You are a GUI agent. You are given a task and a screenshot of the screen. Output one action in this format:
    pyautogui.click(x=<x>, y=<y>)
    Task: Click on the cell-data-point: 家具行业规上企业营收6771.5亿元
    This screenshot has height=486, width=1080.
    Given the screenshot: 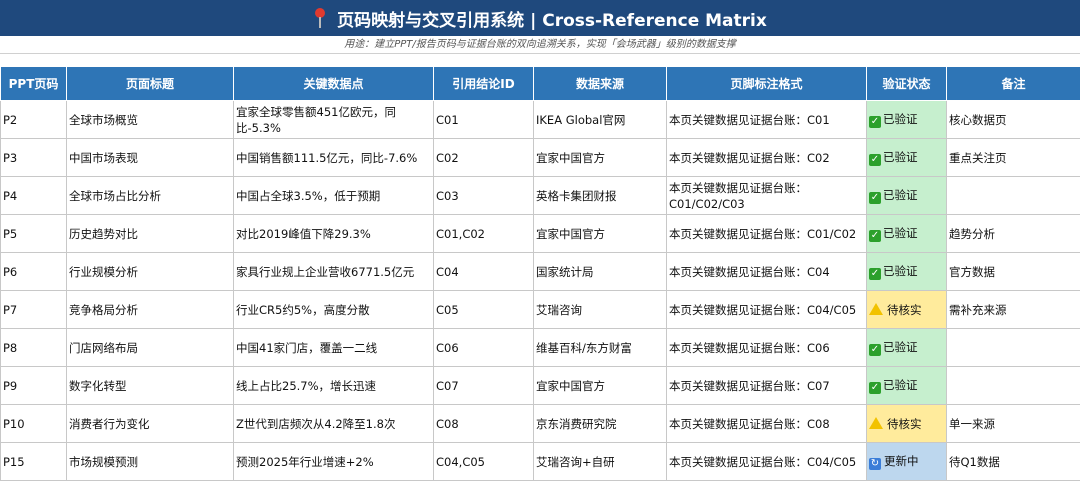 What is the action you would take?
    pyautogui.click(x=333, y=271)
    